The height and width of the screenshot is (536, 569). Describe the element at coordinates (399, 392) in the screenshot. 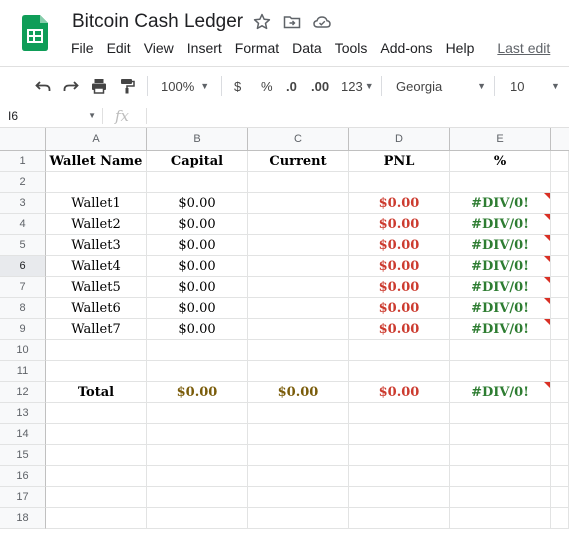

I see `total-pnl-cell: $0.00` at that location.